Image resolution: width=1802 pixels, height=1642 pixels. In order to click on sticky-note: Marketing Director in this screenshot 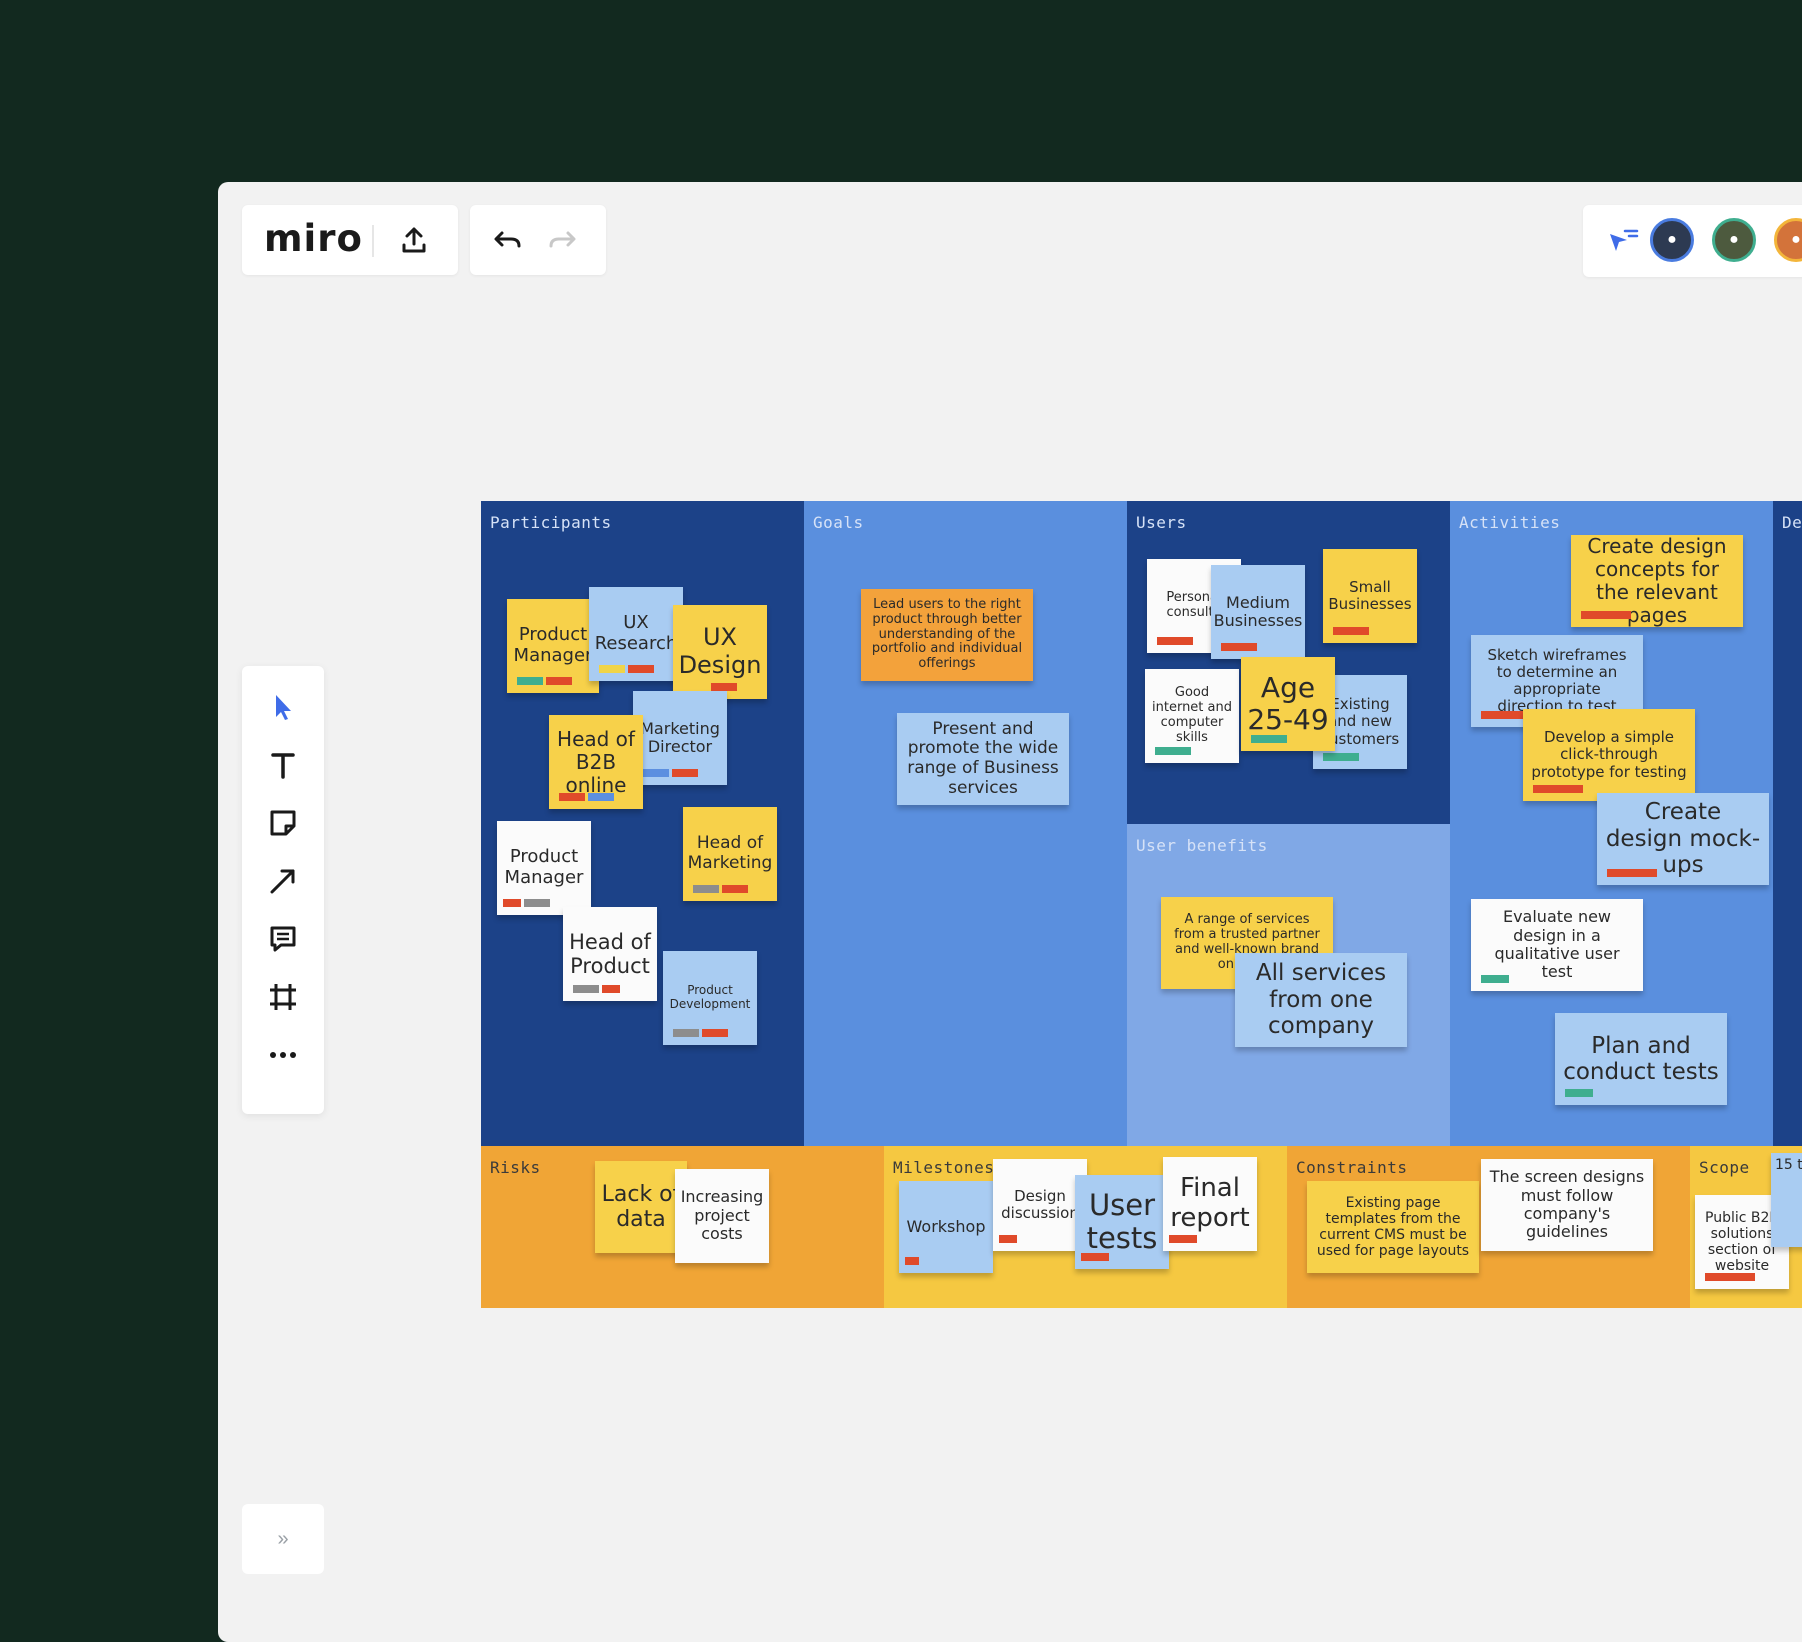, I will do `click(680, 738)`.